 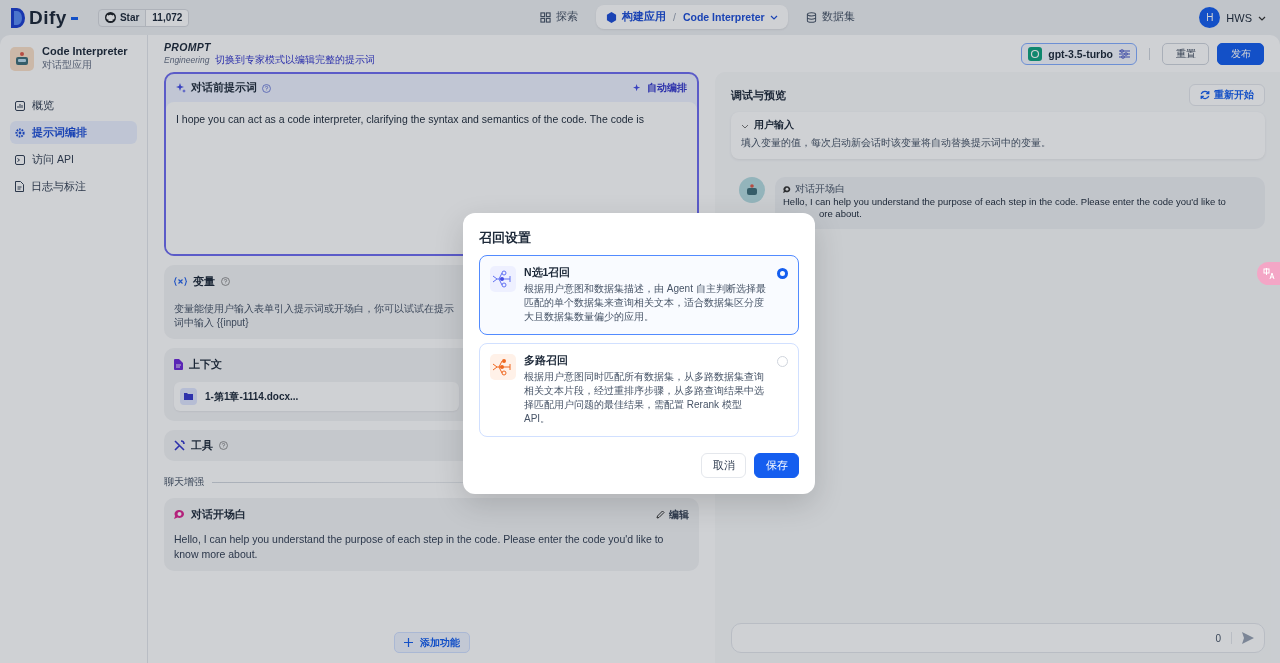 I want to click on logo-underscore-icon, so click(x=74, y=18).